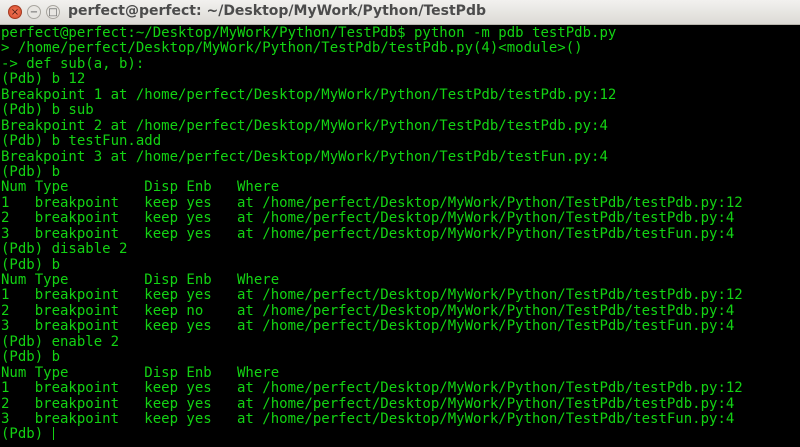  I want to click on maximize-icon: □, so click(53, 12).